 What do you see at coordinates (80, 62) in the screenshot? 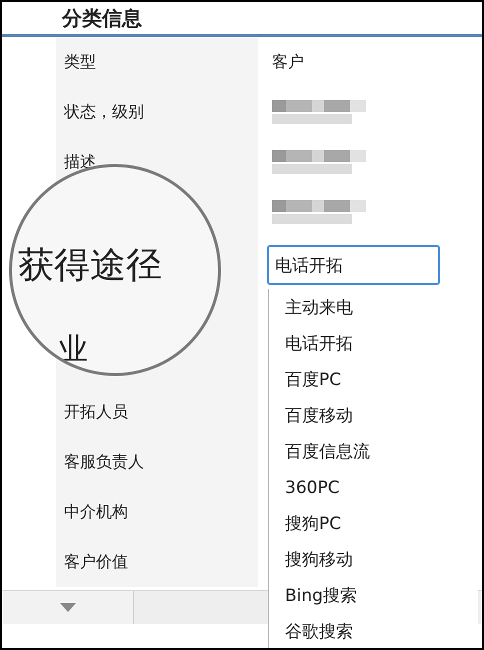
I see `field-label: 类型` at bounding box center [80, 62].